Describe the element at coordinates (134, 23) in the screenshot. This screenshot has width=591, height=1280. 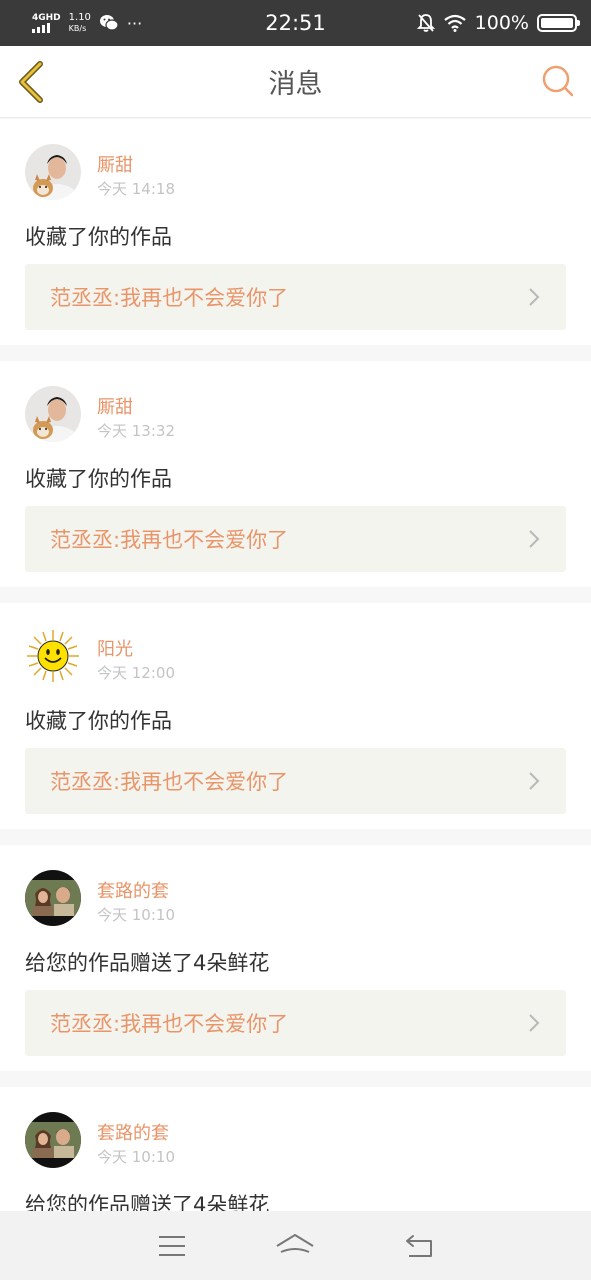
I see `more-notifications: ···` at that location.